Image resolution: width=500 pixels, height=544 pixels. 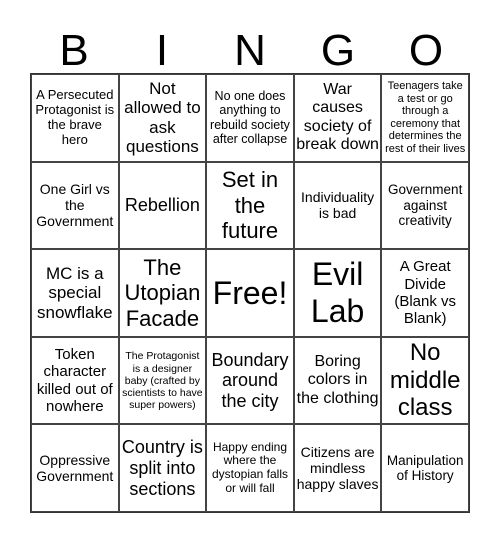 I want to click on bingo-cell: The Utopian Facade, so click(x=162, y=293).